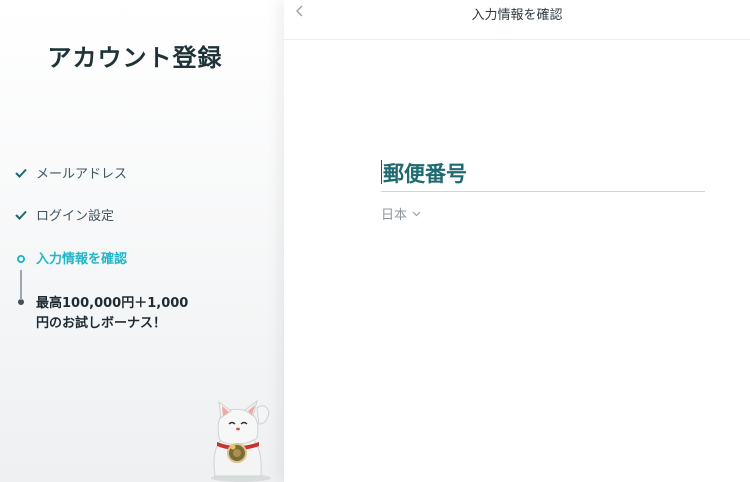 This screenshot has height=482, width=750. I want to click on step-connector, so click(21, 285).